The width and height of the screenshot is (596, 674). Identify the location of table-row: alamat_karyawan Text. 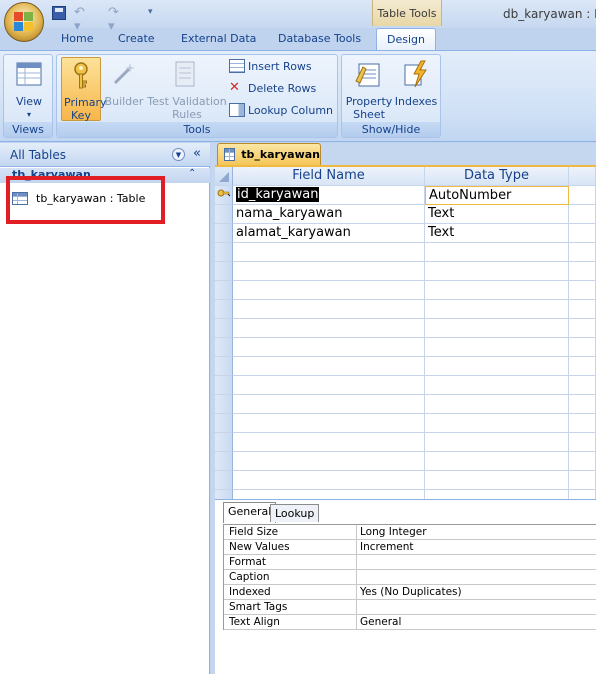
(405, 233).